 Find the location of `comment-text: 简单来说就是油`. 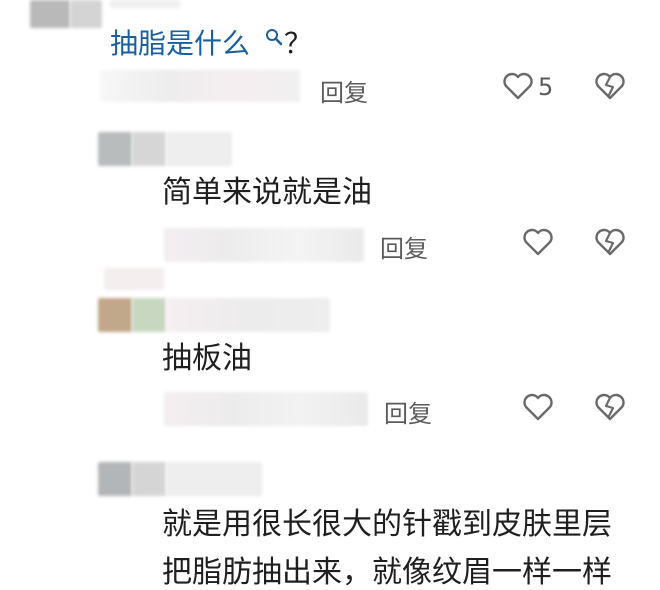

comment-text: 简单来说就是油 is located at coordinates (267, 192).